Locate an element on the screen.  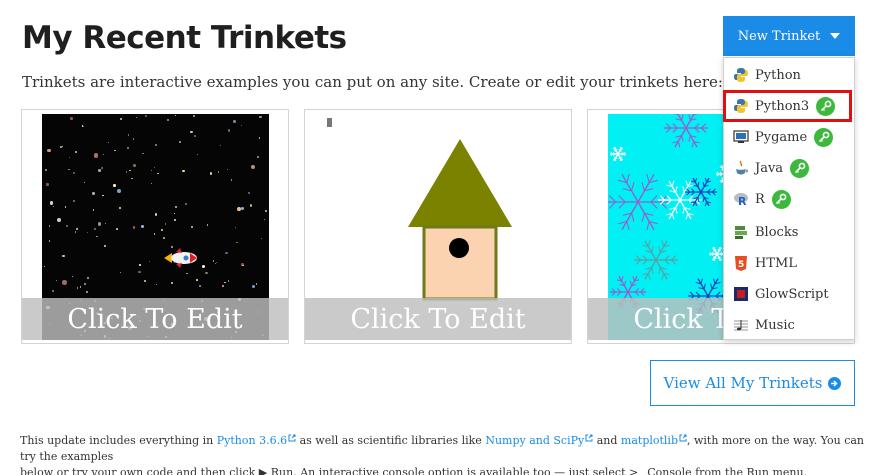
menu-item-python: Python is located at coordinates (789, 75).